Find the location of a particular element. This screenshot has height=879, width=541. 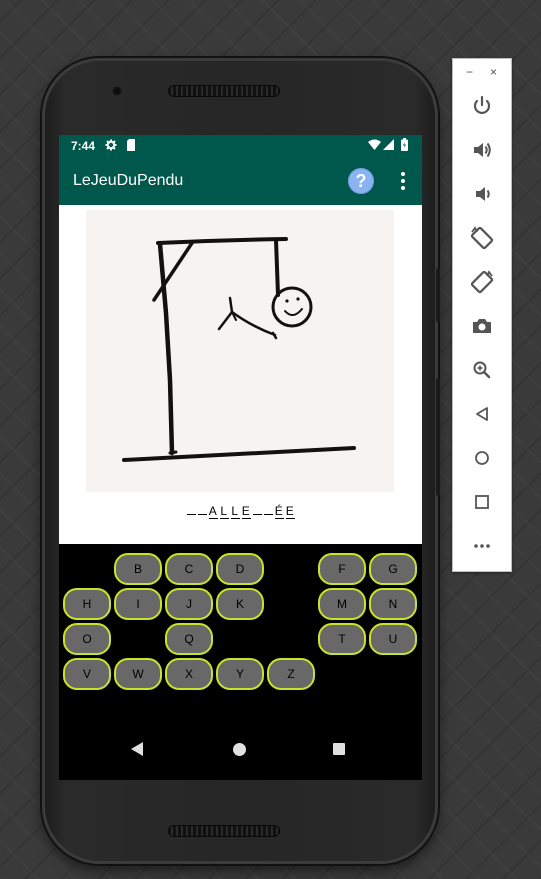

key-t: T is located at coordinates (342, 639).